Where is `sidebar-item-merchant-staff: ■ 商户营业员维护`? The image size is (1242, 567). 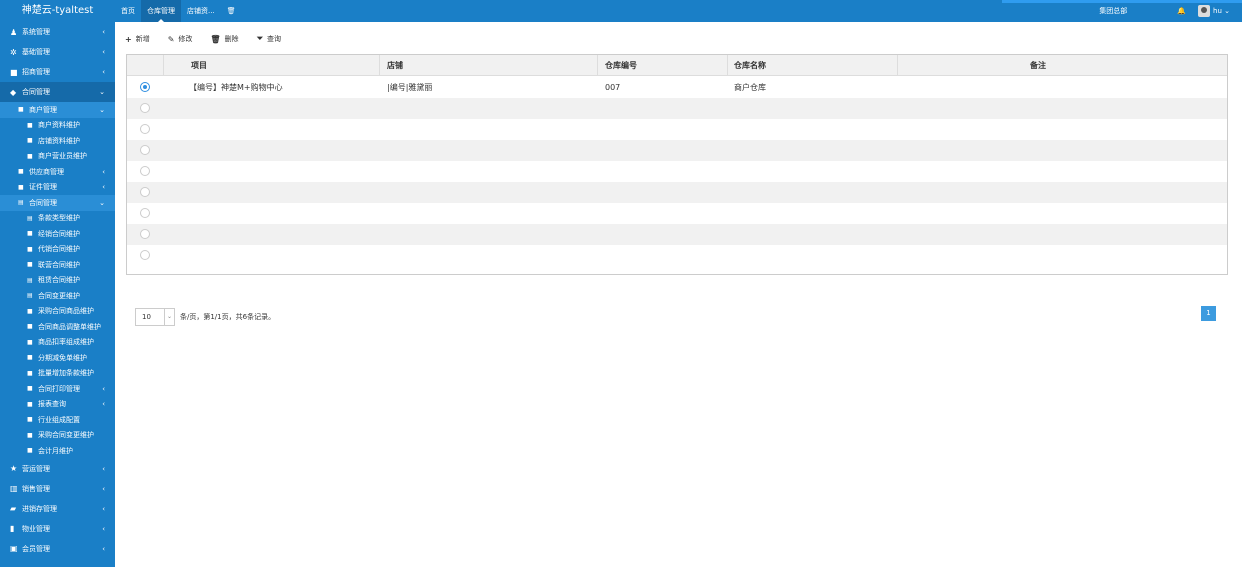
sidebar-item-merchant-staff: ■ 商户营业员维护 is located at coordinates (57, 157).